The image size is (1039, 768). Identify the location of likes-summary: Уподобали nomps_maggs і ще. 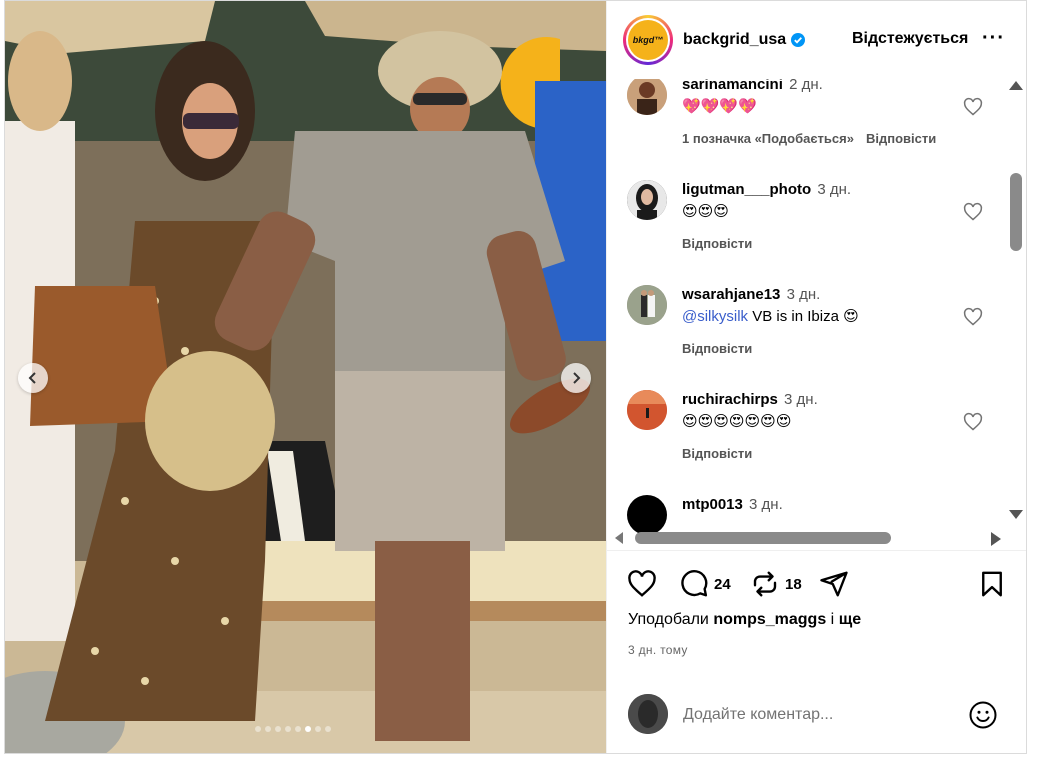
(744, 620).